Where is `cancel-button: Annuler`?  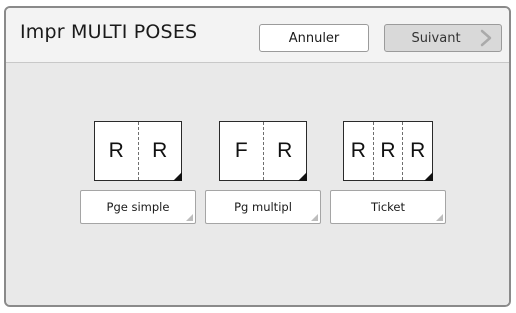 cancel-button: Annuler is located at coordinates (314, 38).